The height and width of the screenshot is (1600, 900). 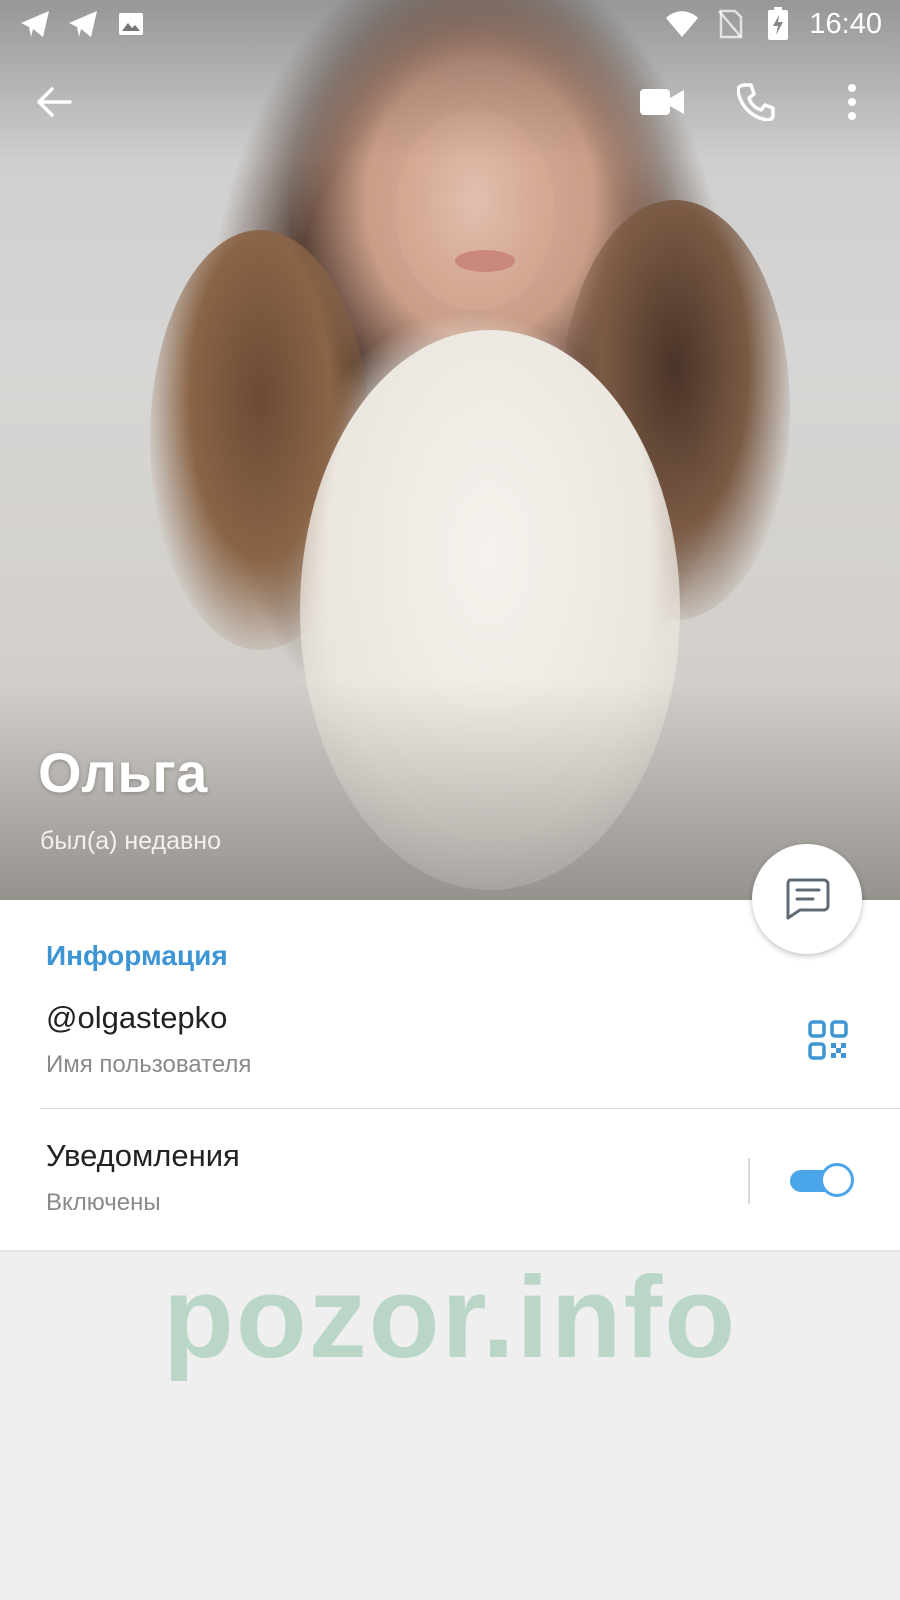 I want to click on message-icon, so click(x=808, y=899).